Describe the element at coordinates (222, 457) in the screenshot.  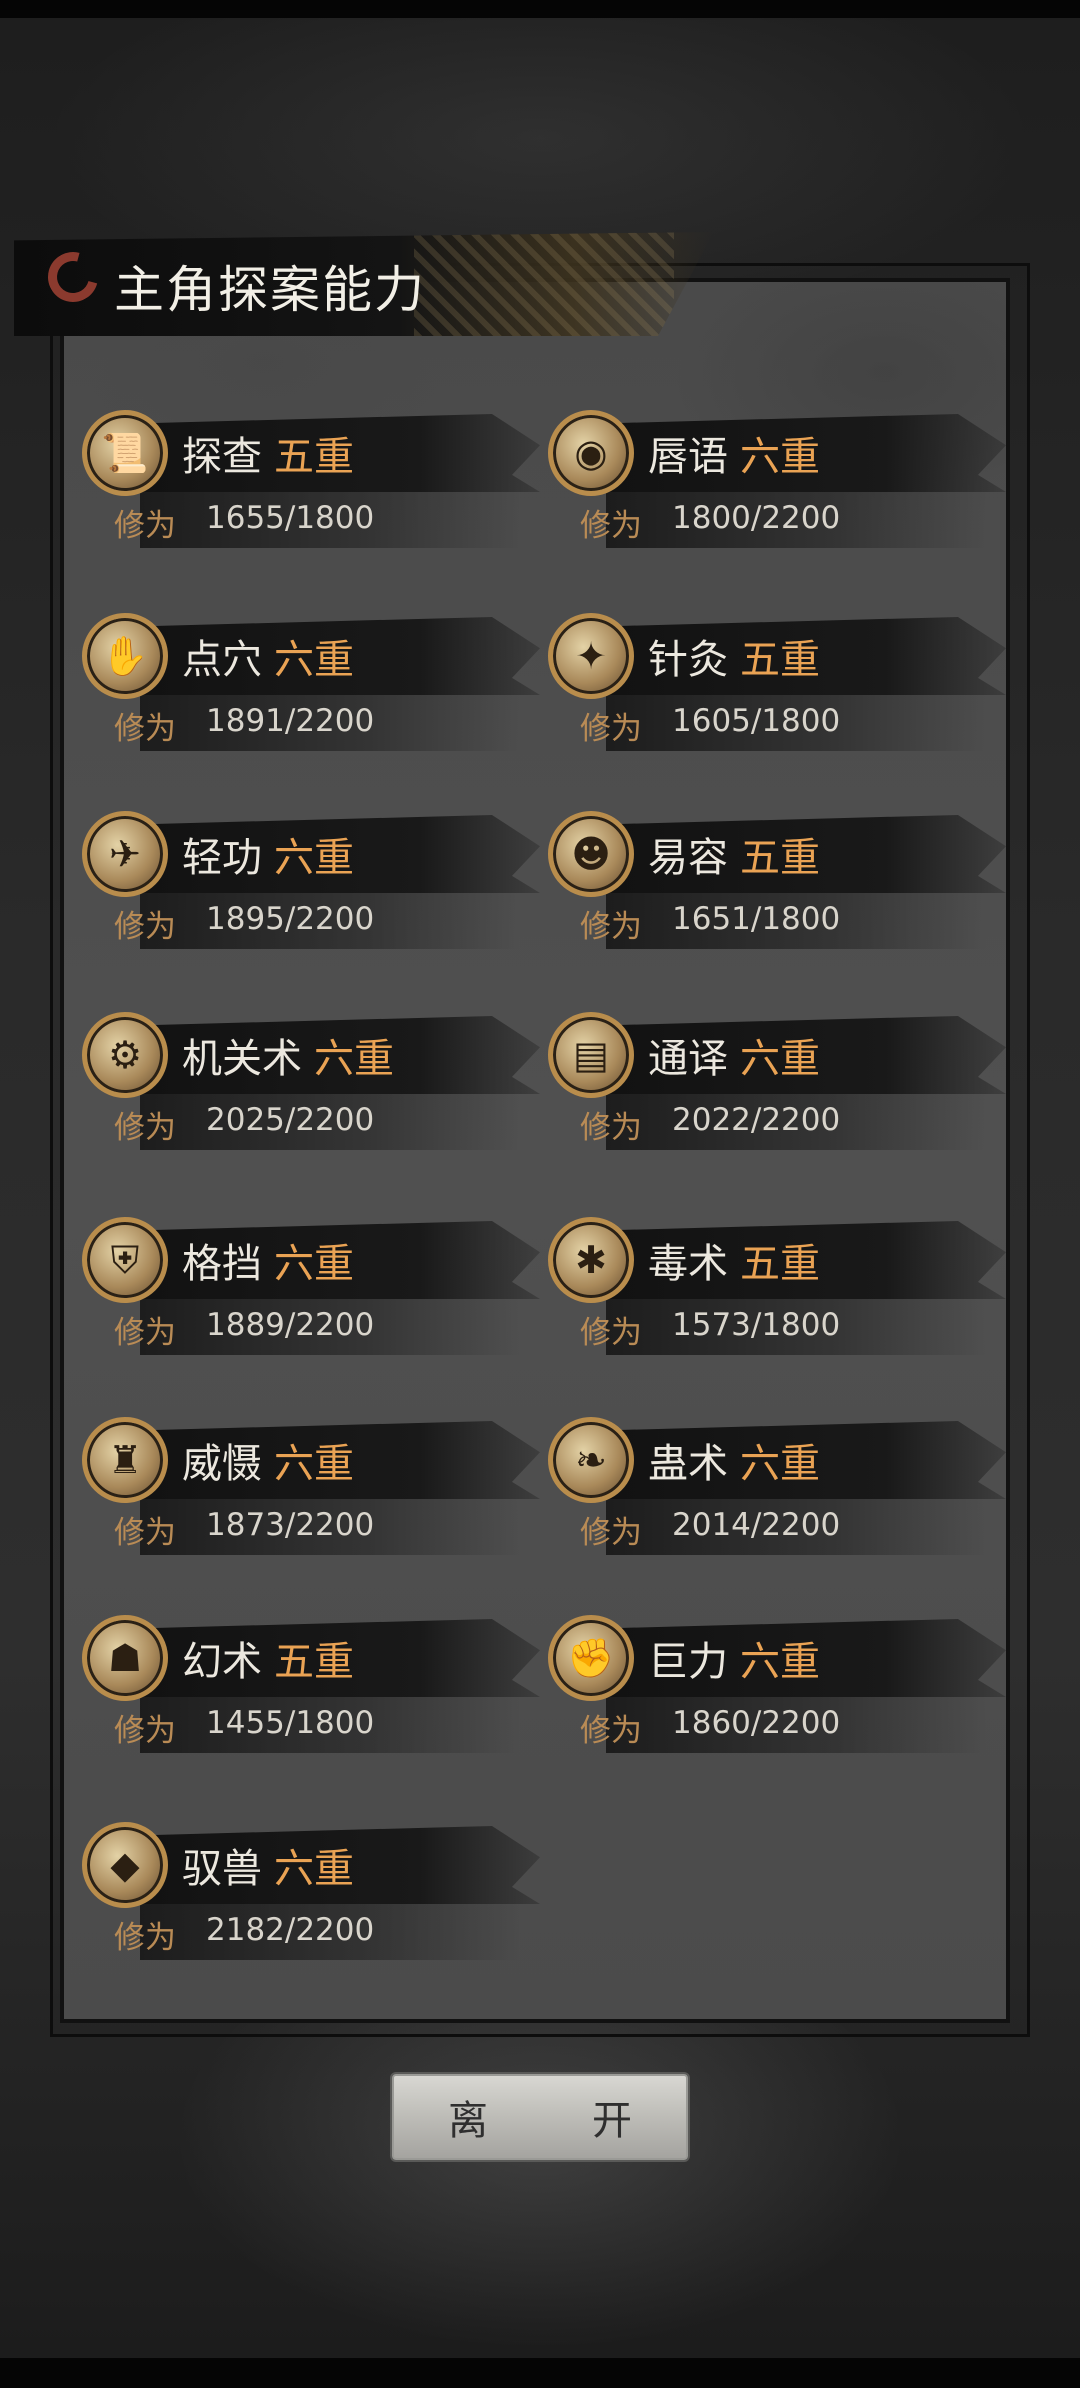
I see `skill-name: 探查` at that location.